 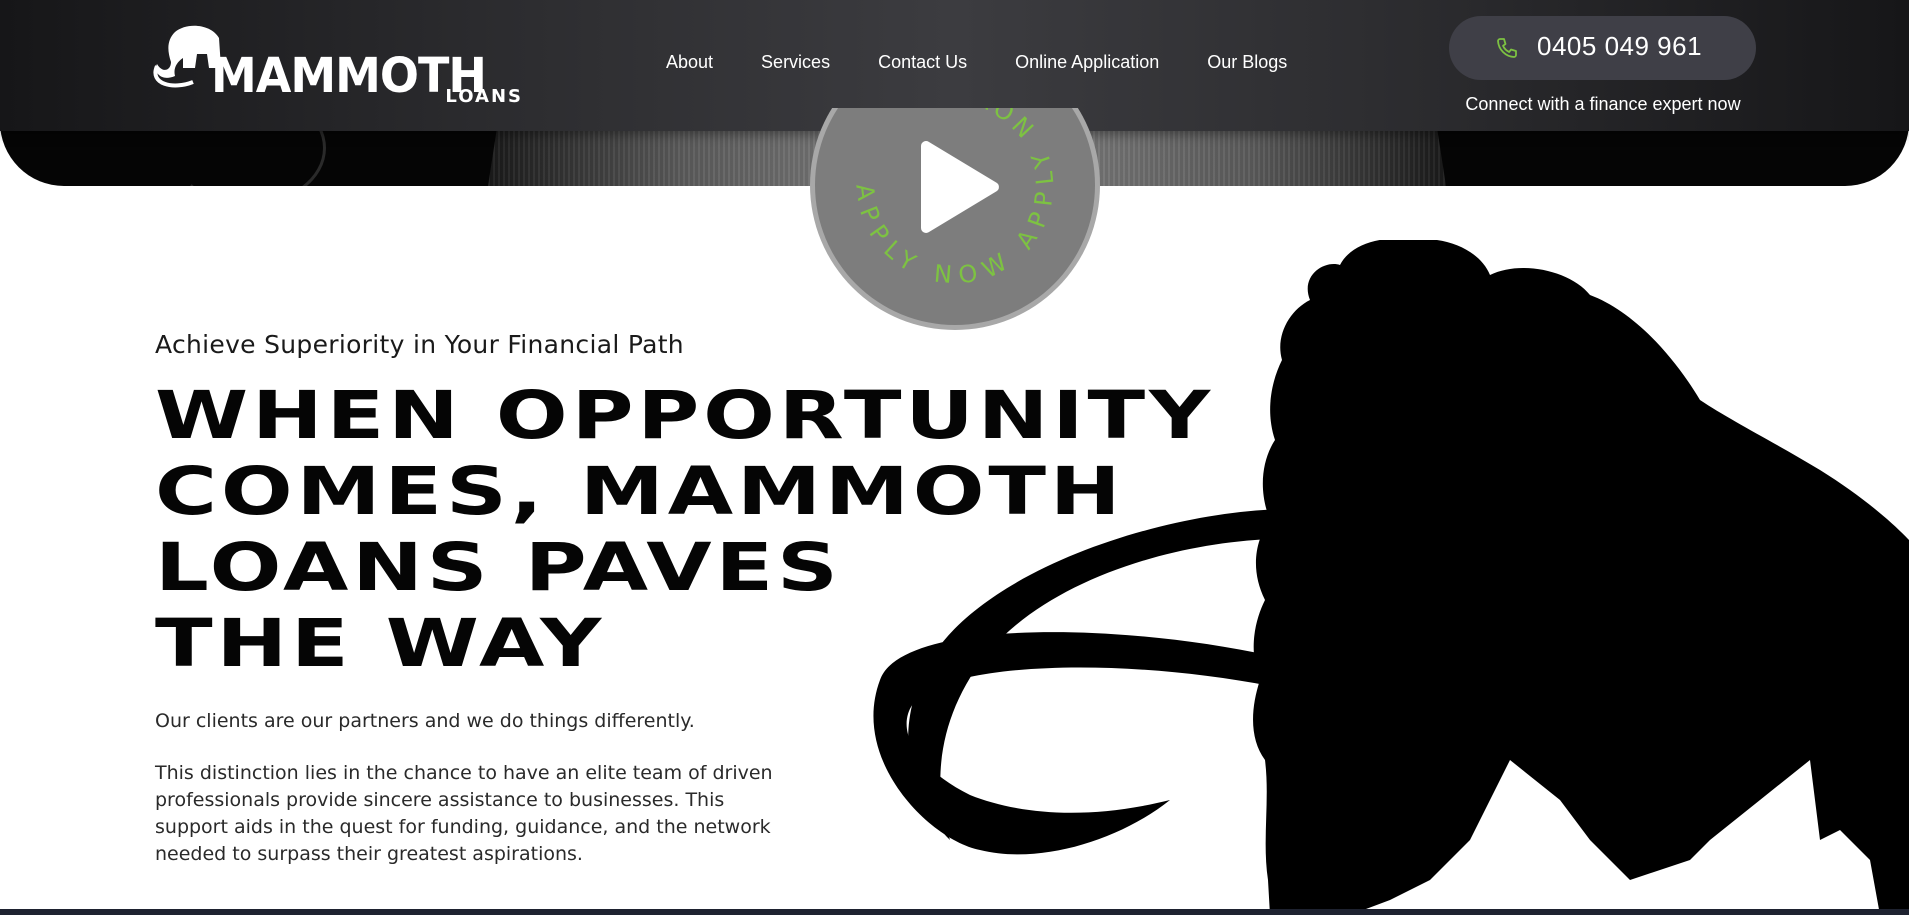 I want to click on logo-subtitle: LOANS, so click(x=484, y=96).